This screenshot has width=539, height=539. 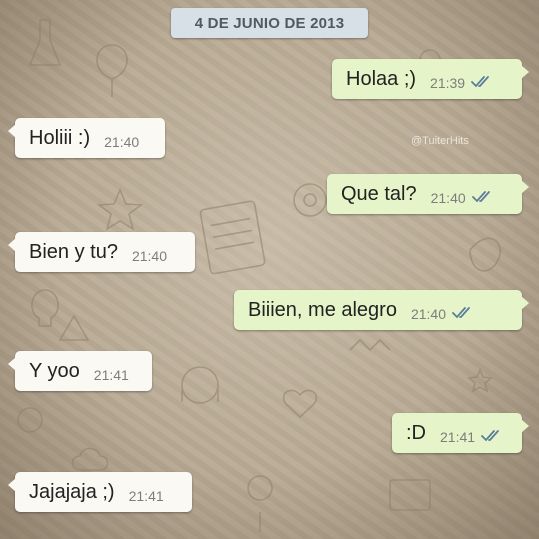 I want to click on message-bubble-incoming: Y yoo 21:41, so click(x=80, y=371).